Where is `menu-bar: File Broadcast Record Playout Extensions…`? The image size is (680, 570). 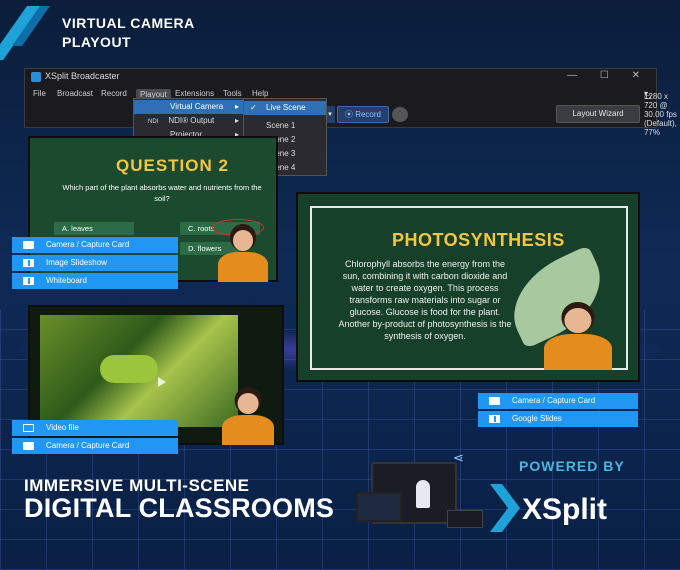 menu-bar: File Broadcast Record Playout Extensions… is located at coordinates (351, 111).